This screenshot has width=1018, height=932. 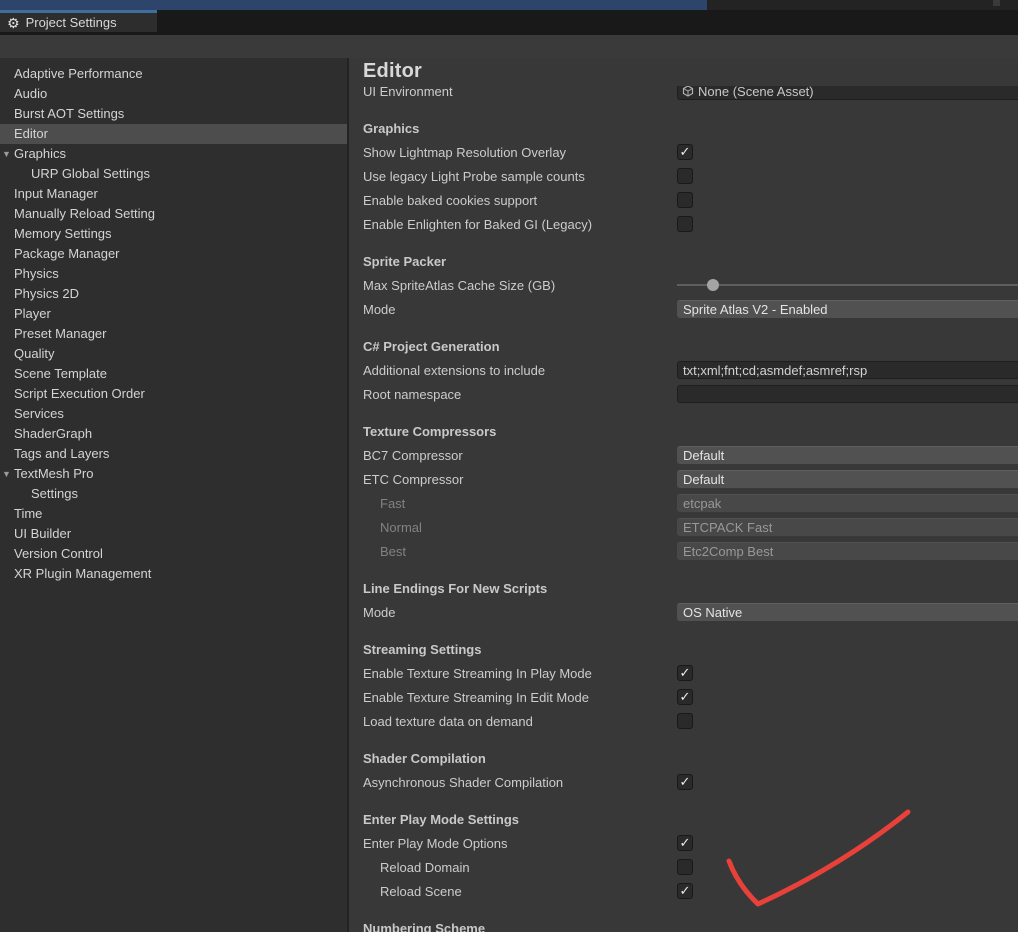 I want to click on settings-row: Best Etc2Comp Best, so click(x=683, y=551).